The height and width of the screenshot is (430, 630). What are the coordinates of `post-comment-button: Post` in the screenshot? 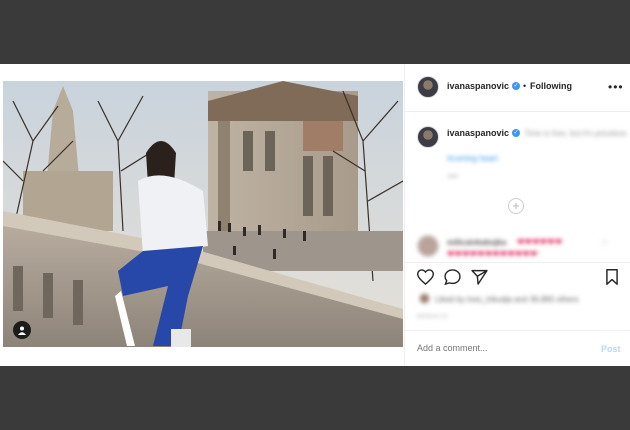 It's located at (611, 349).